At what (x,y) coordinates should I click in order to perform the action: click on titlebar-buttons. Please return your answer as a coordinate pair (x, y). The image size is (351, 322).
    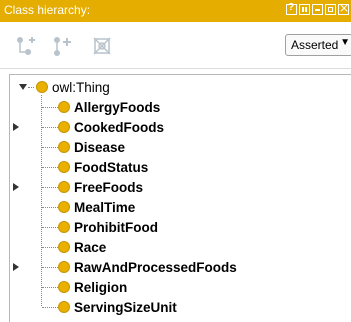
    Looking at the image, I should click on (317, 8).